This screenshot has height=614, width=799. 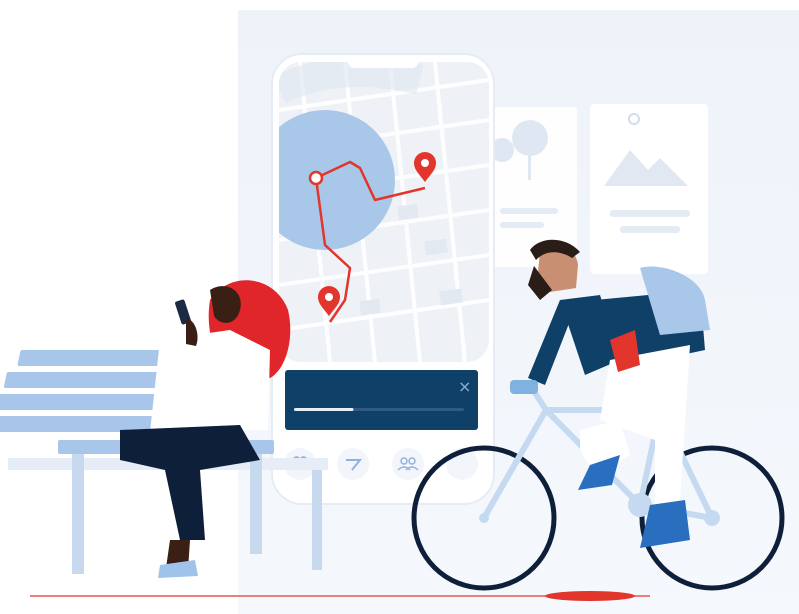 I want to click on people-button, so click(x=408, y=464).